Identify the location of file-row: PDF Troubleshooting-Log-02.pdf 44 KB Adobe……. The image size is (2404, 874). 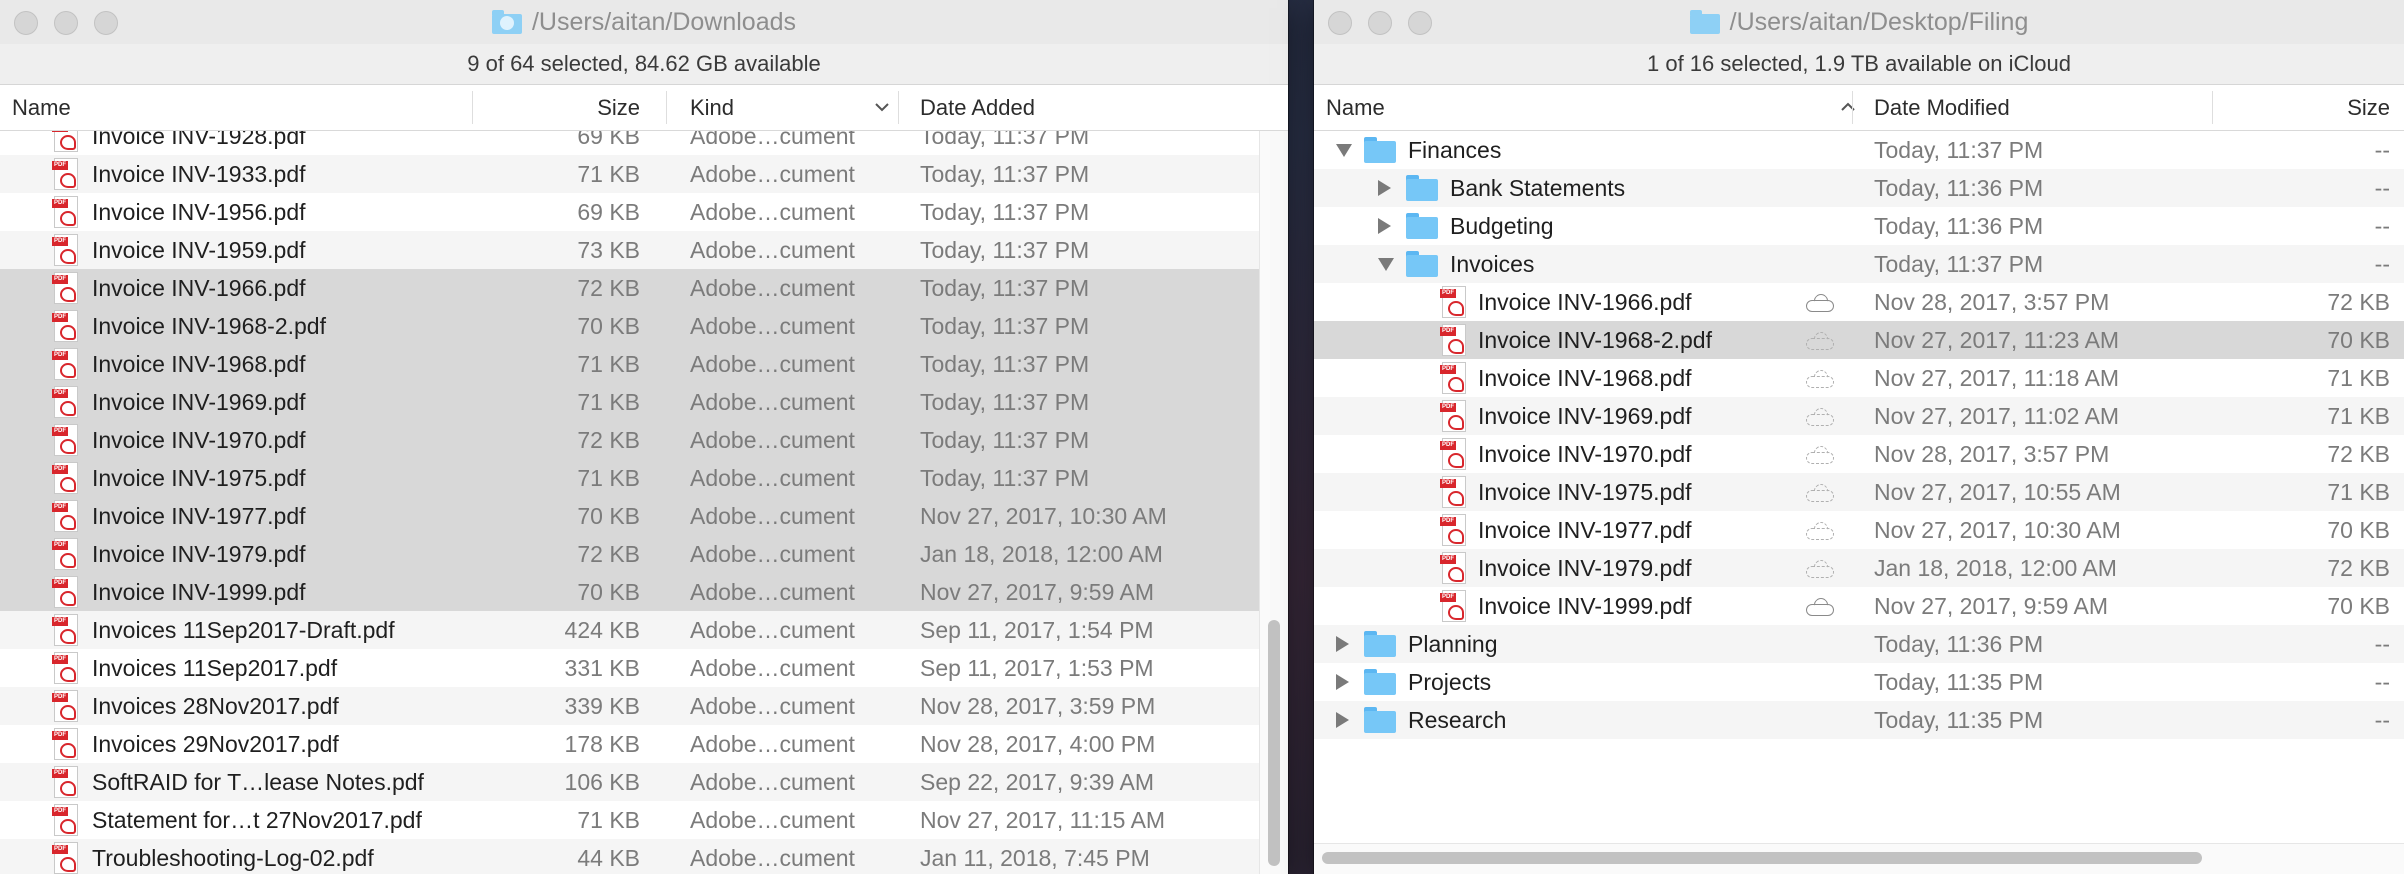
(644, 856).